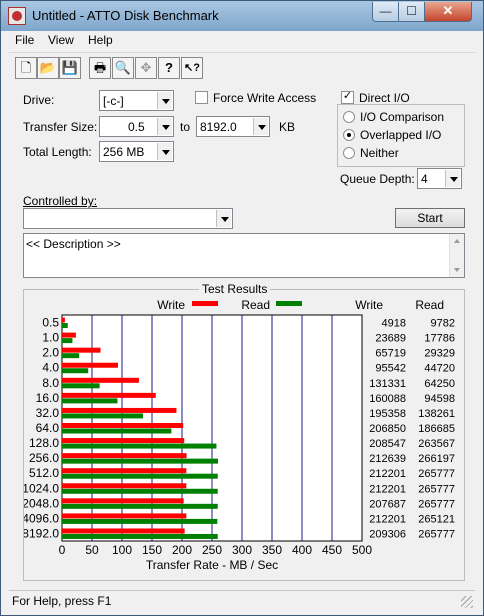 This screenshot has height=616, width=484. I want to click on x-tick-label: 0, so click(62, 550).